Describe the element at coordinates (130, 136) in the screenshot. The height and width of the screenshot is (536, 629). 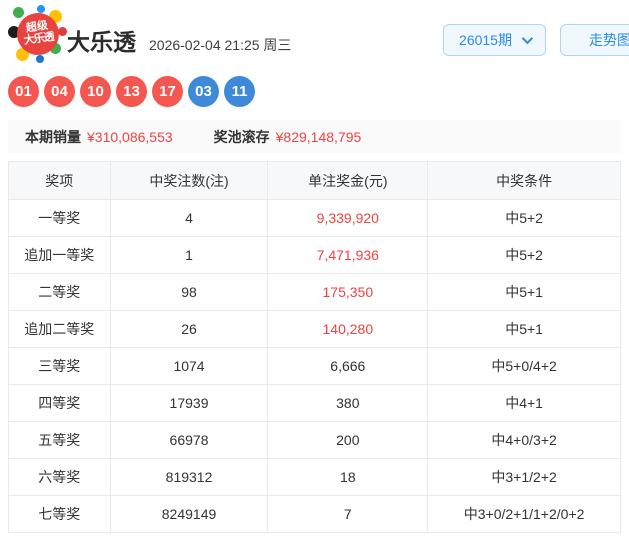
I see `sales-value: ¥310,086,553` at that location.